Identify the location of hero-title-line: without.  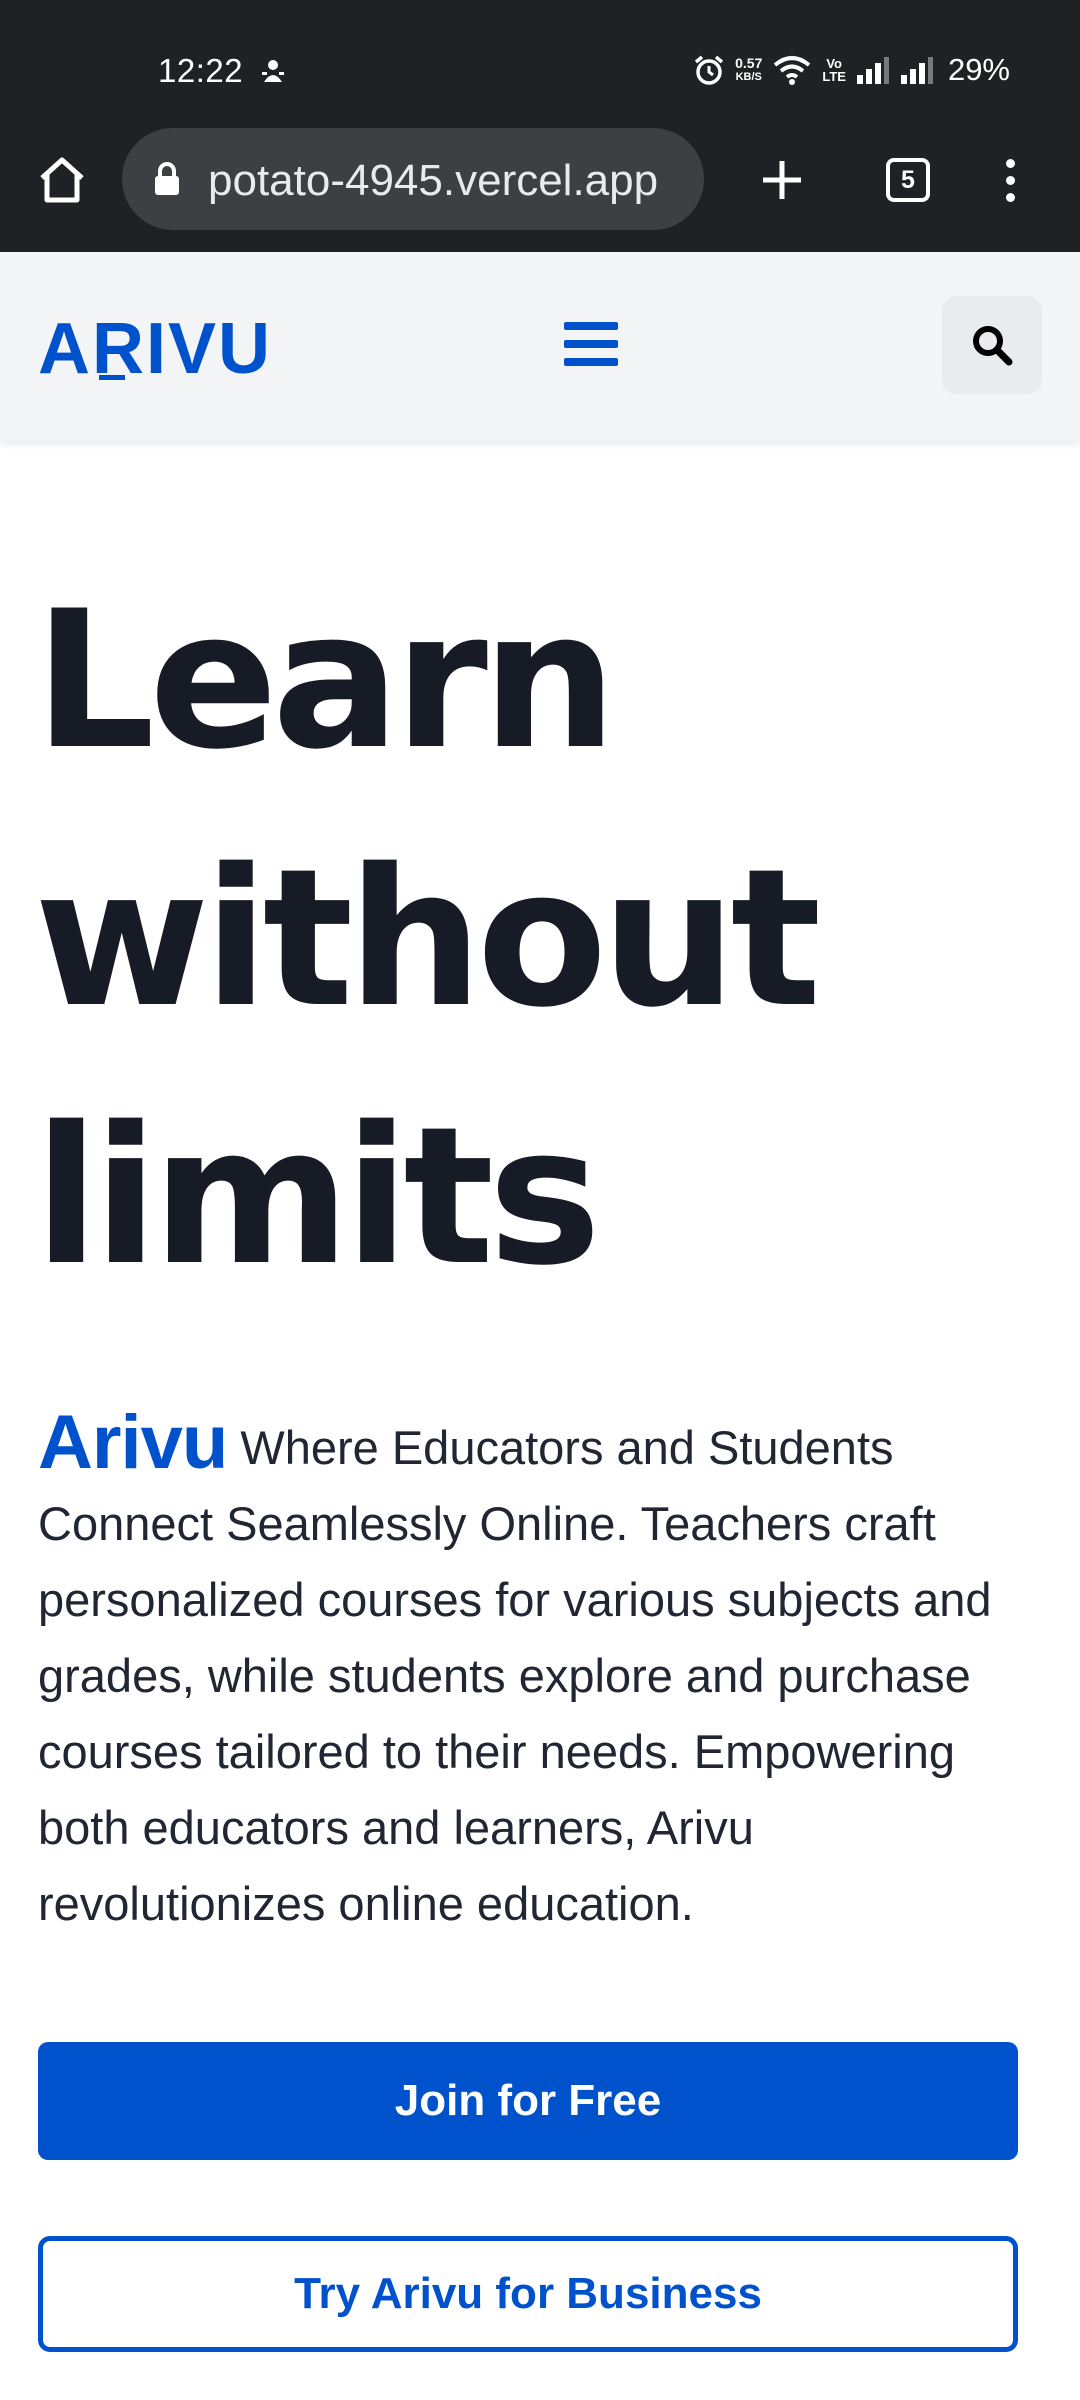
(427, 938).